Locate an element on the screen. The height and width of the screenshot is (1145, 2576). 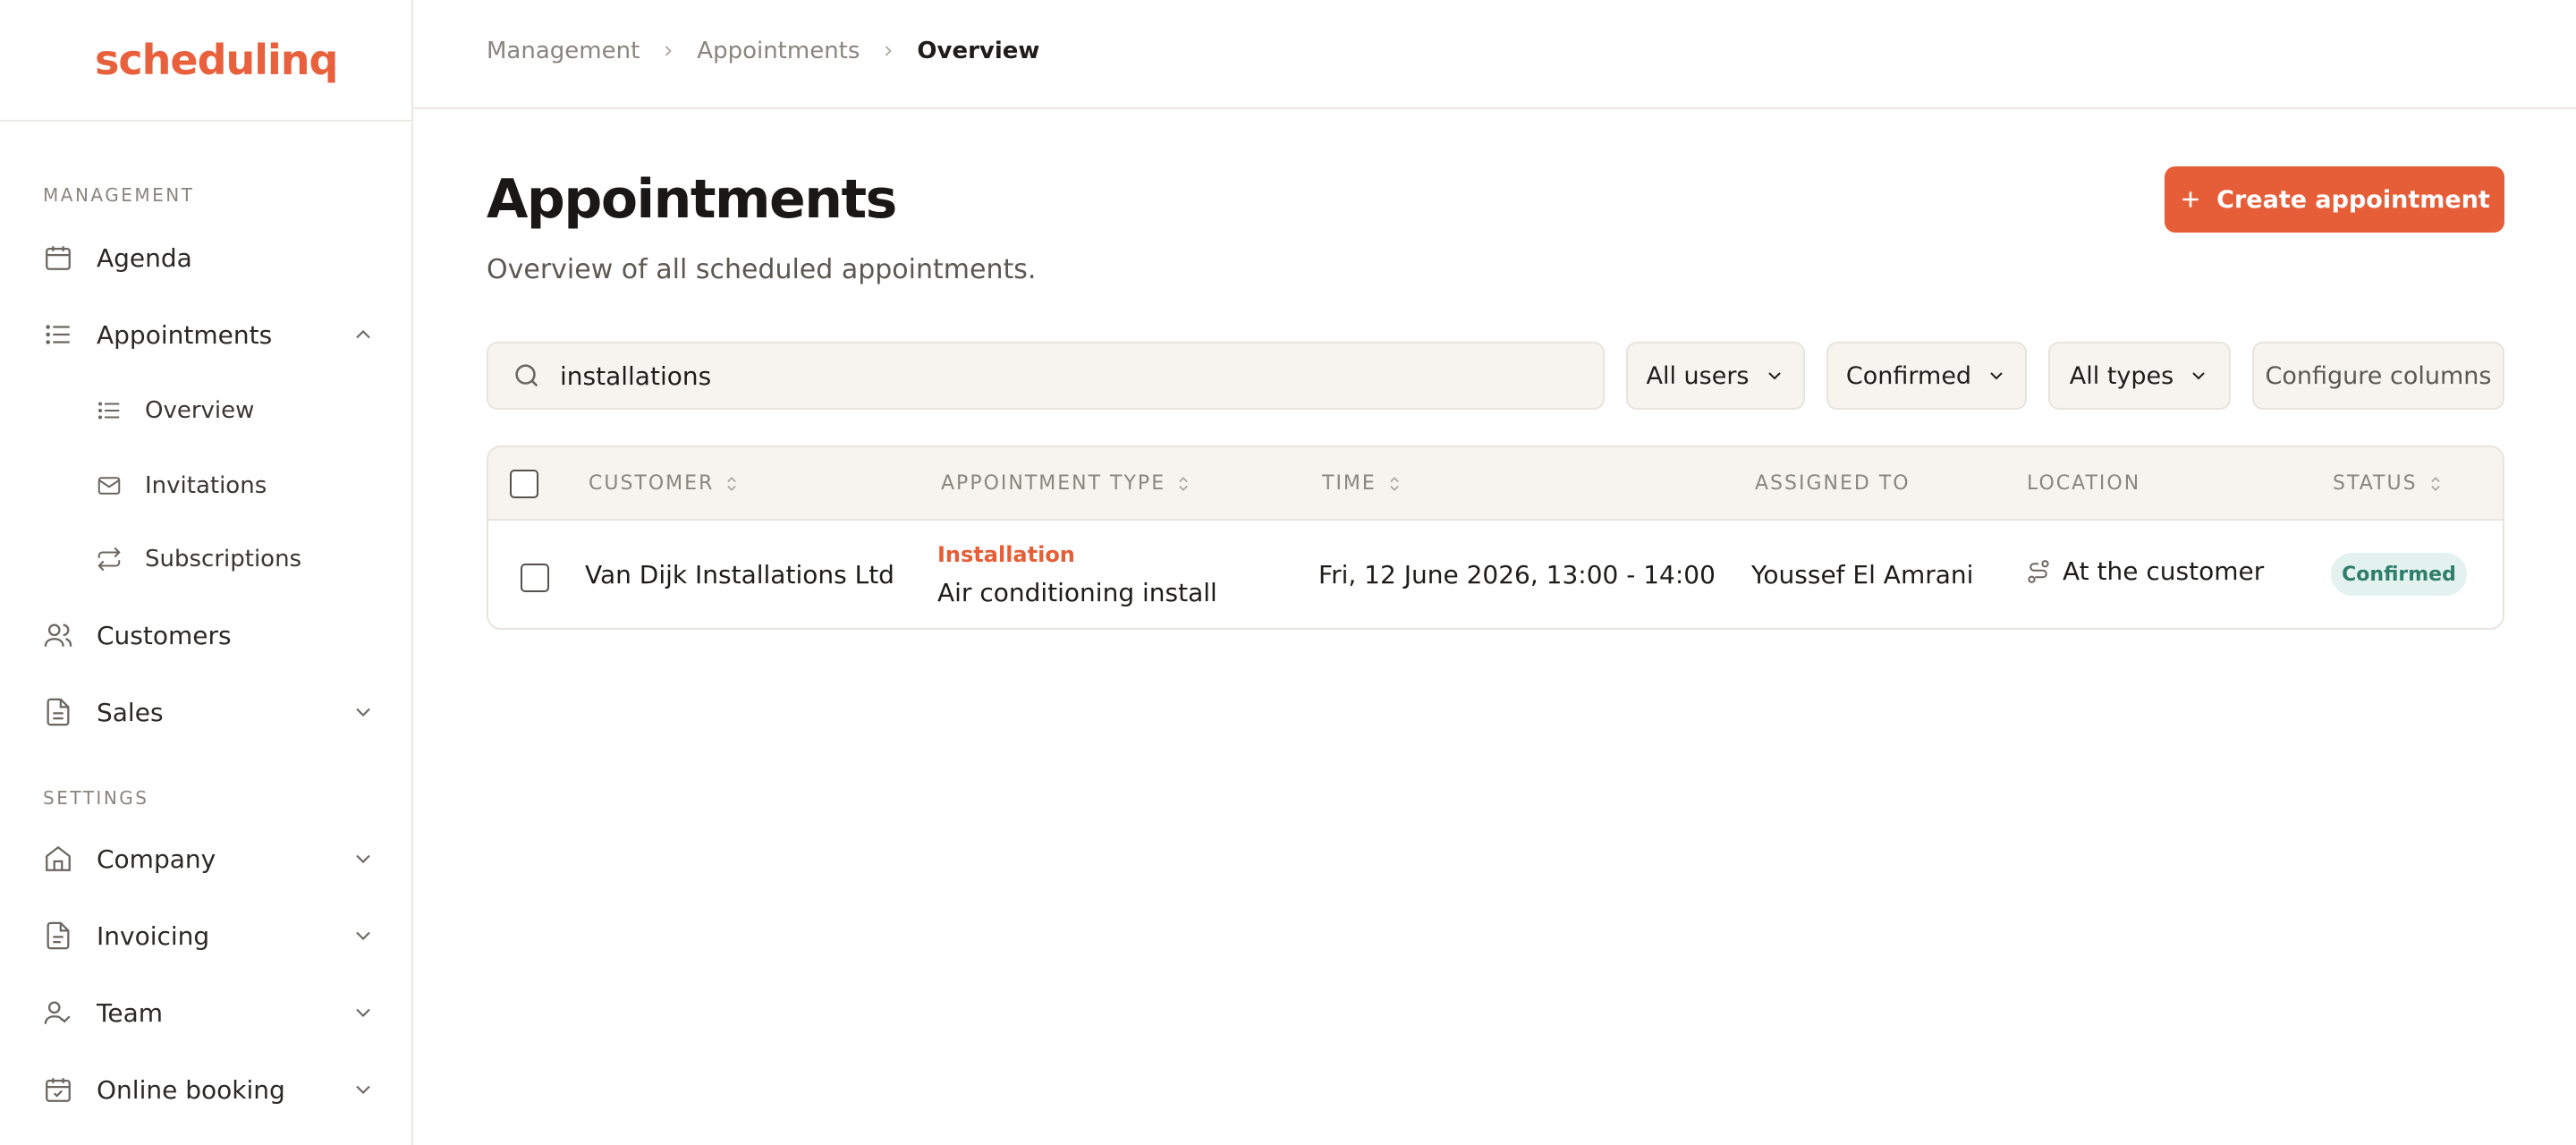
sidebar-subitem-overview: Overview is located at coordinates (229, 410).